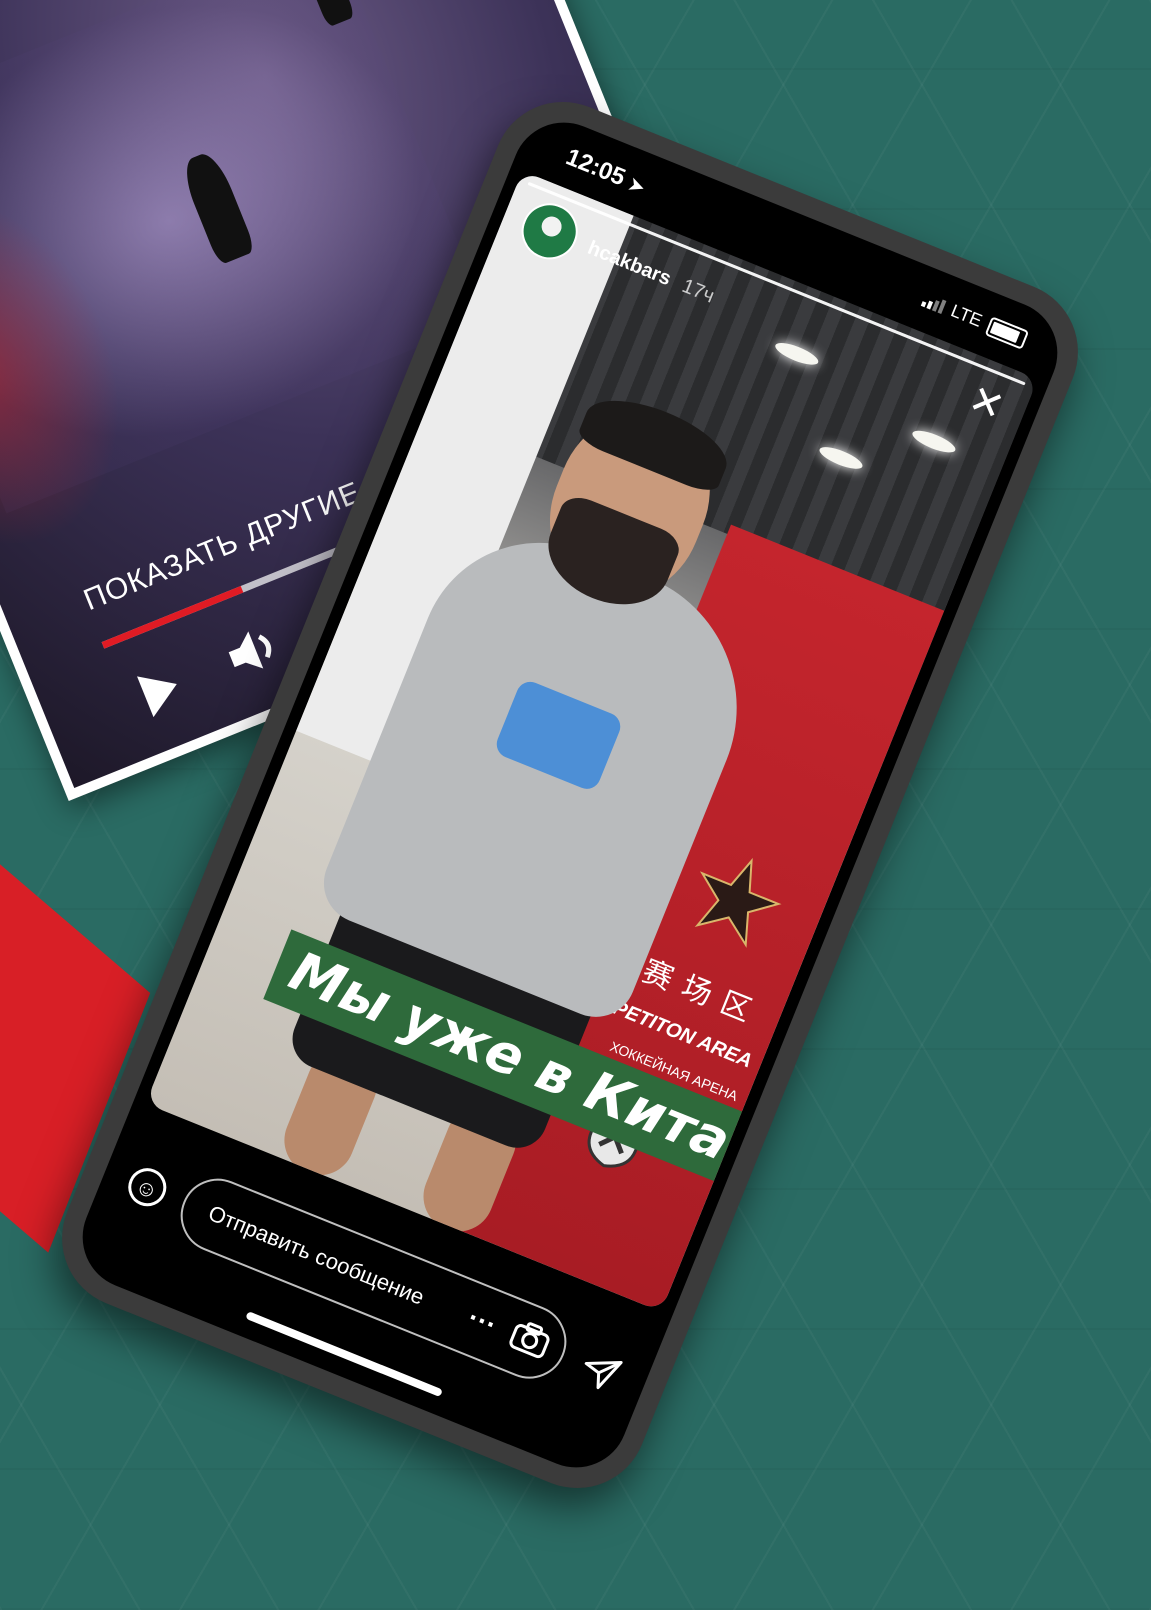 The height and width of the screenshot is (1610, 1151). What do you see at coordinates (600, 1371) in the screenshot?
I see `send-icon` at bounding box center [600, 1371].